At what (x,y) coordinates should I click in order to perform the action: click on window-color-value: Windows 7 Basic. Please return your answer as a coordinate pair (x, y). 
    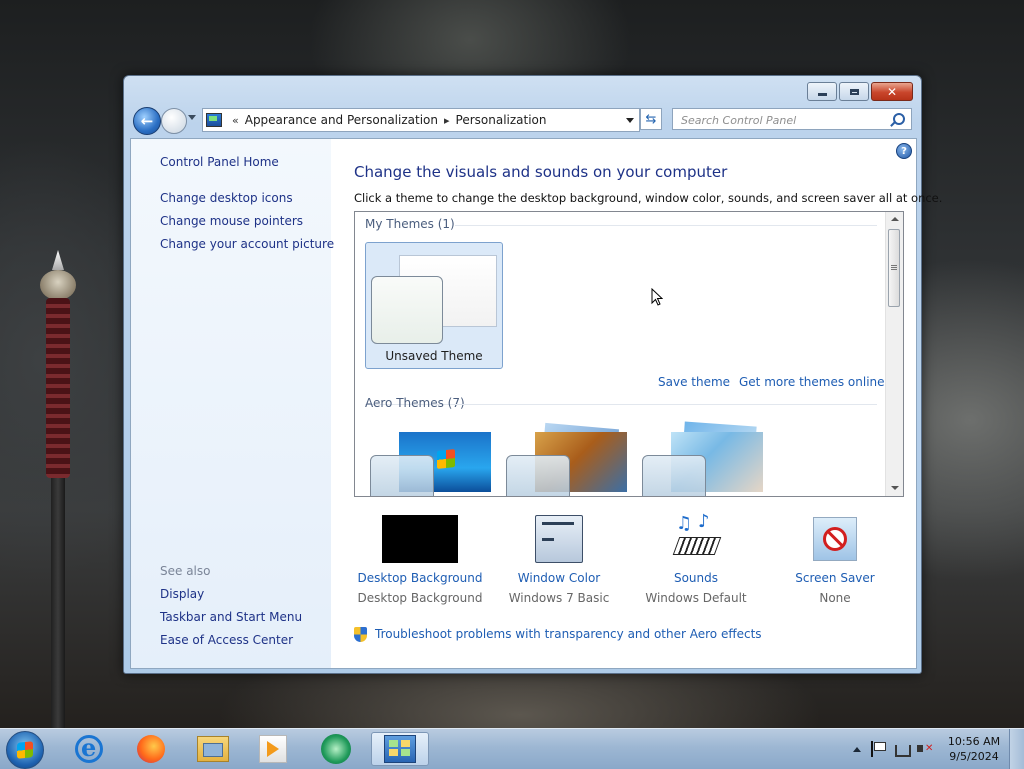
    Looking at the image, I should click on (559, 598).